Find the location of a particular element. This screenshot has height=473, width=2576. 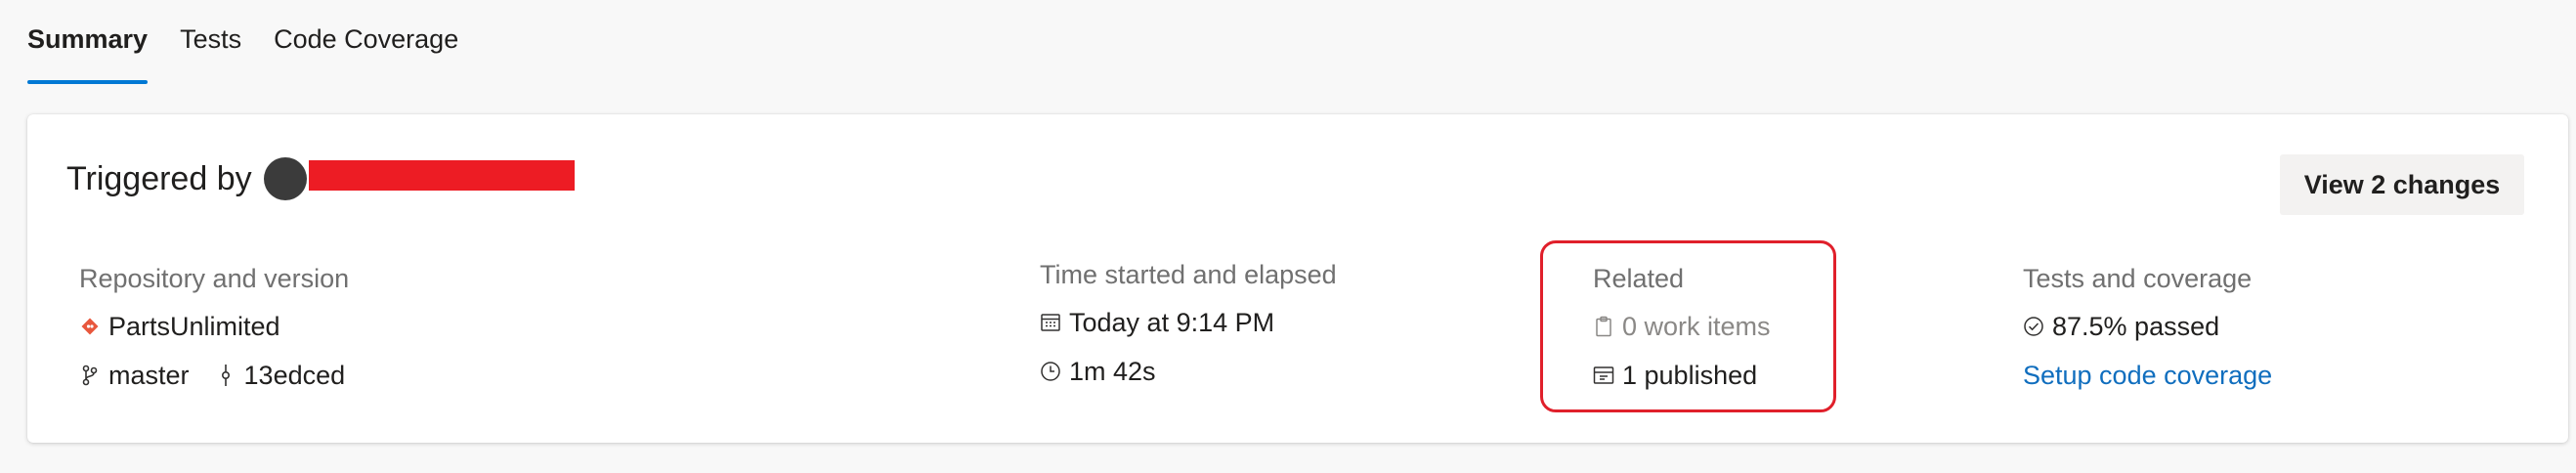

tab-summary: Summary is located at coordinates (88, 42).